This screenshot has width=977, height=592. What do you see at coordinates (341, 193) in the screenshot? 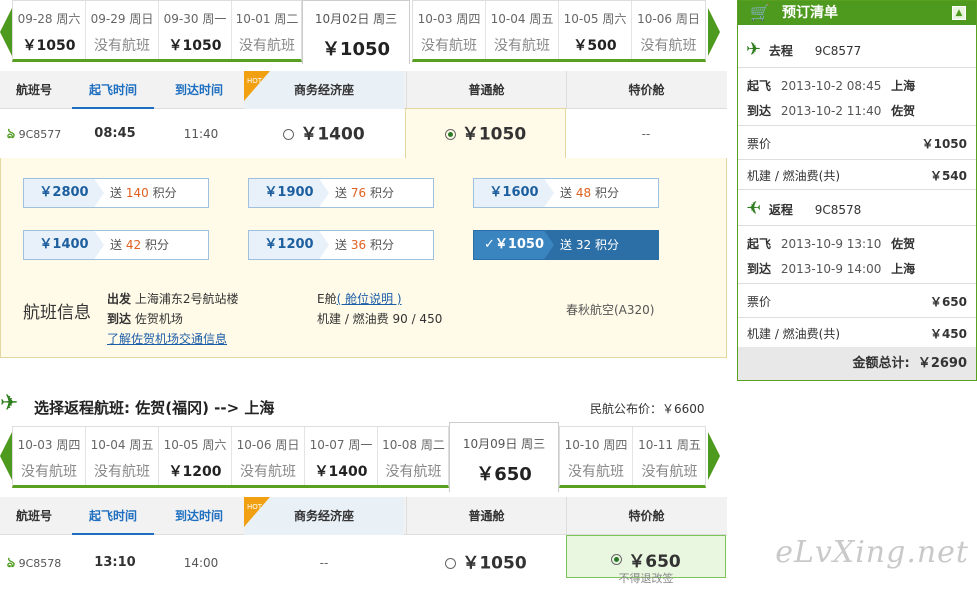
I see `fare-option: ￥1900 送 76 积分` at bounding box center [341, 193].